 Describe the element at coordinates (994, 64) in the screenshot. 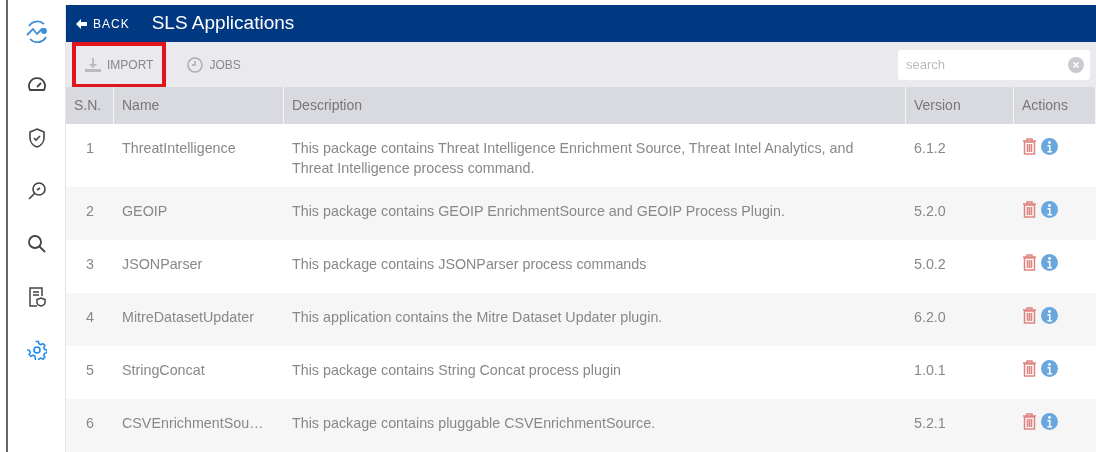

I see `search-field: search` at that location.